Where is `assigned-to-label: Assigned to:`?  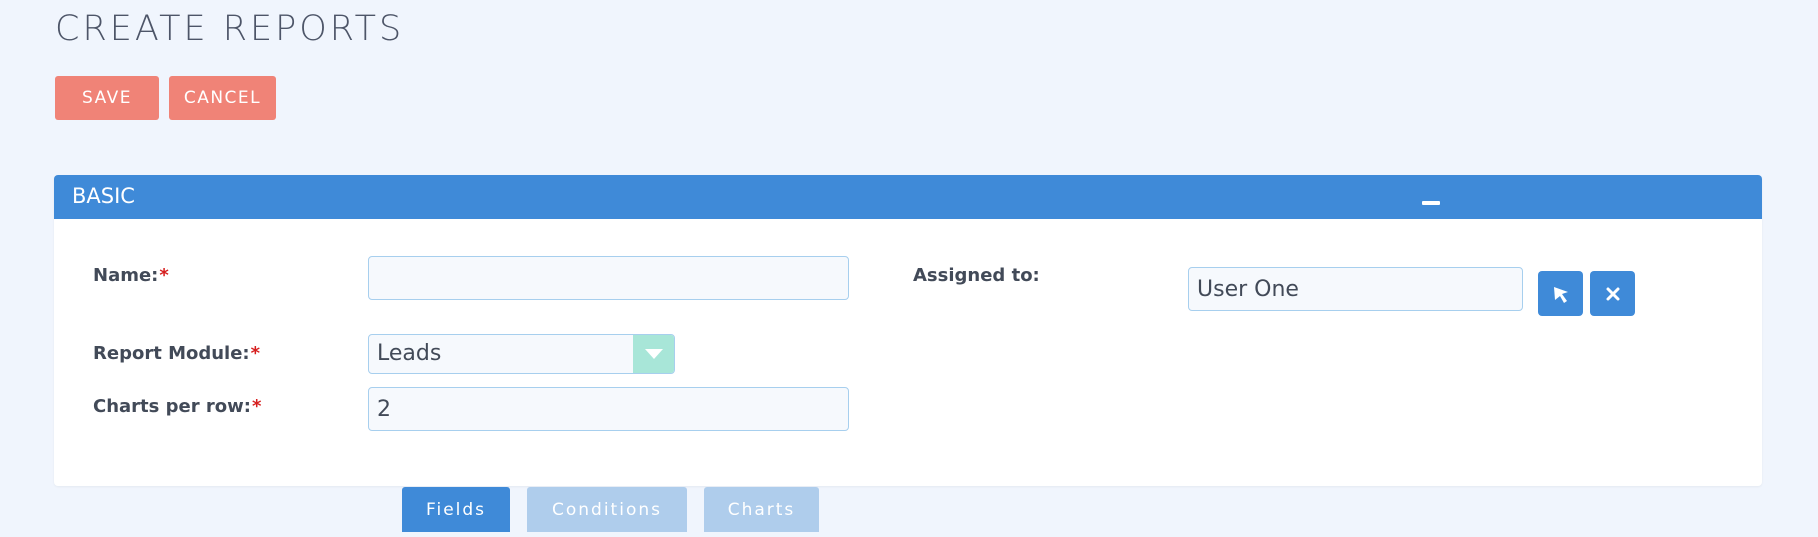 assigned-to-label: Assigned to: is located at coordinates (976, 275).